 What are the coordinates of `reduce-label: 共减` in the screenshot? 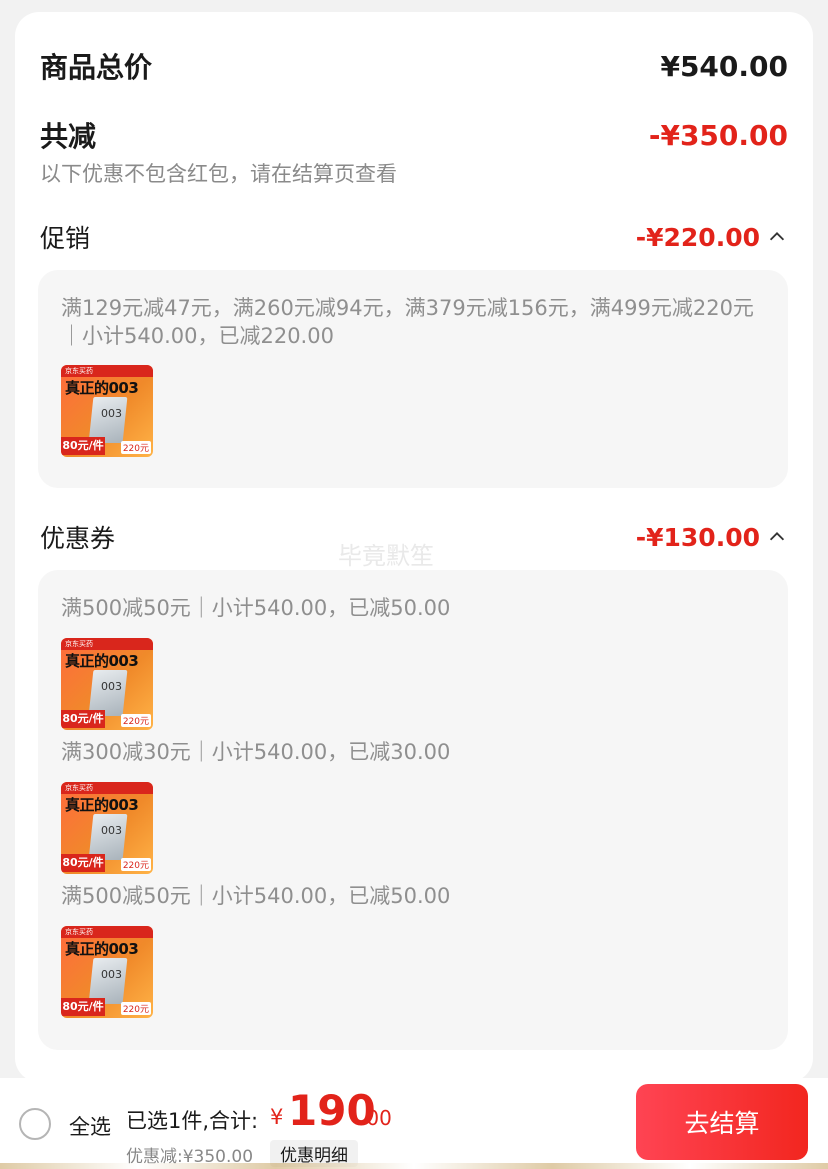 It's located at (68, 136).